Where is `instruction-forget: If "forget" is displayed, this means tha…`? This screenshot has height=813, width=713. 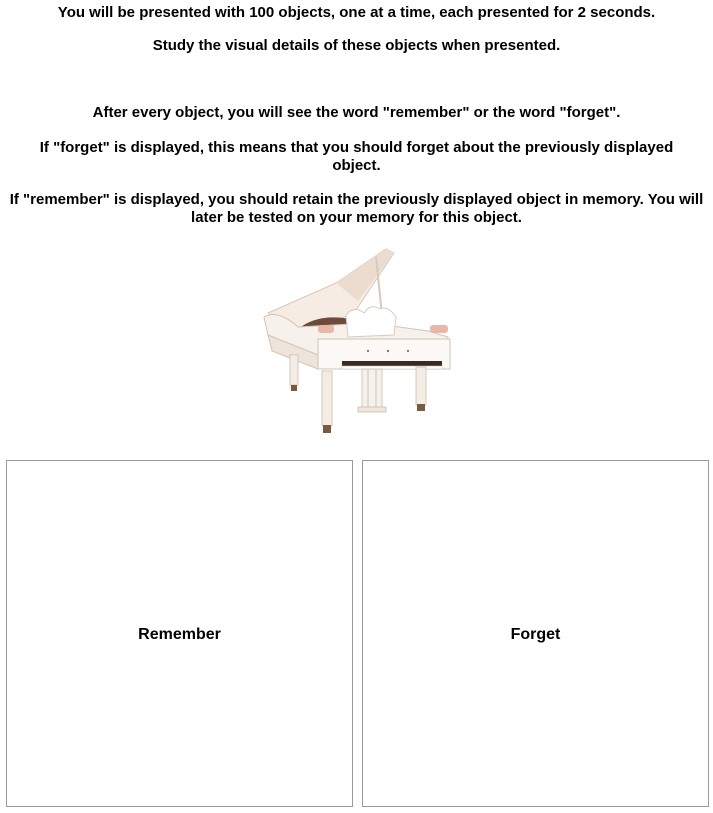
instruction-forget: If "forget" is displayed, this means tha… is located at coordinates (356, 156).